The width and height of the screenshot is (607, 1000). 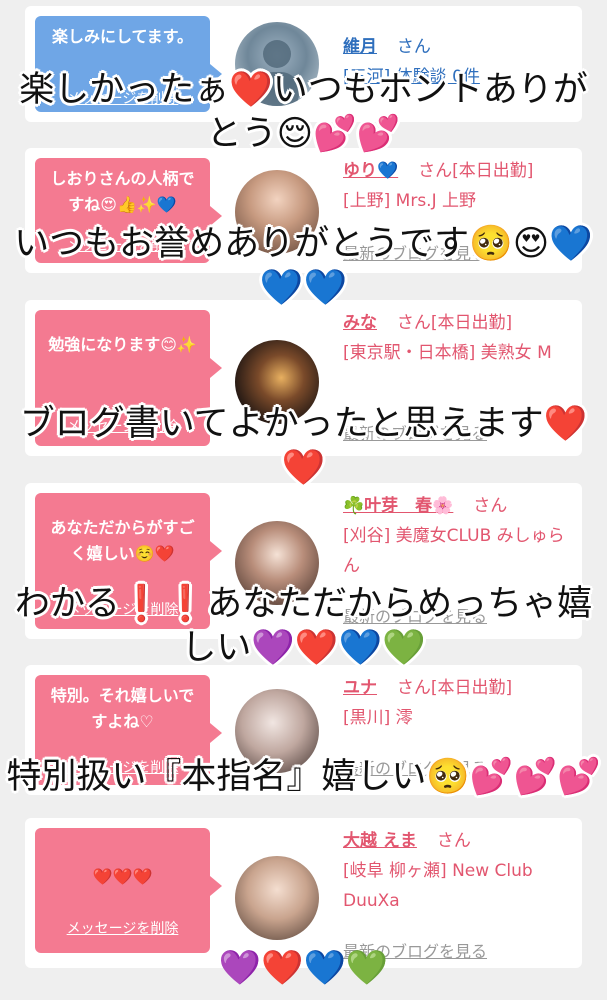 What do you see at coordinates (378, 718) in the screenshot?
I see `shop-name: [黒川] 澪` at bounding box center [378, 718].